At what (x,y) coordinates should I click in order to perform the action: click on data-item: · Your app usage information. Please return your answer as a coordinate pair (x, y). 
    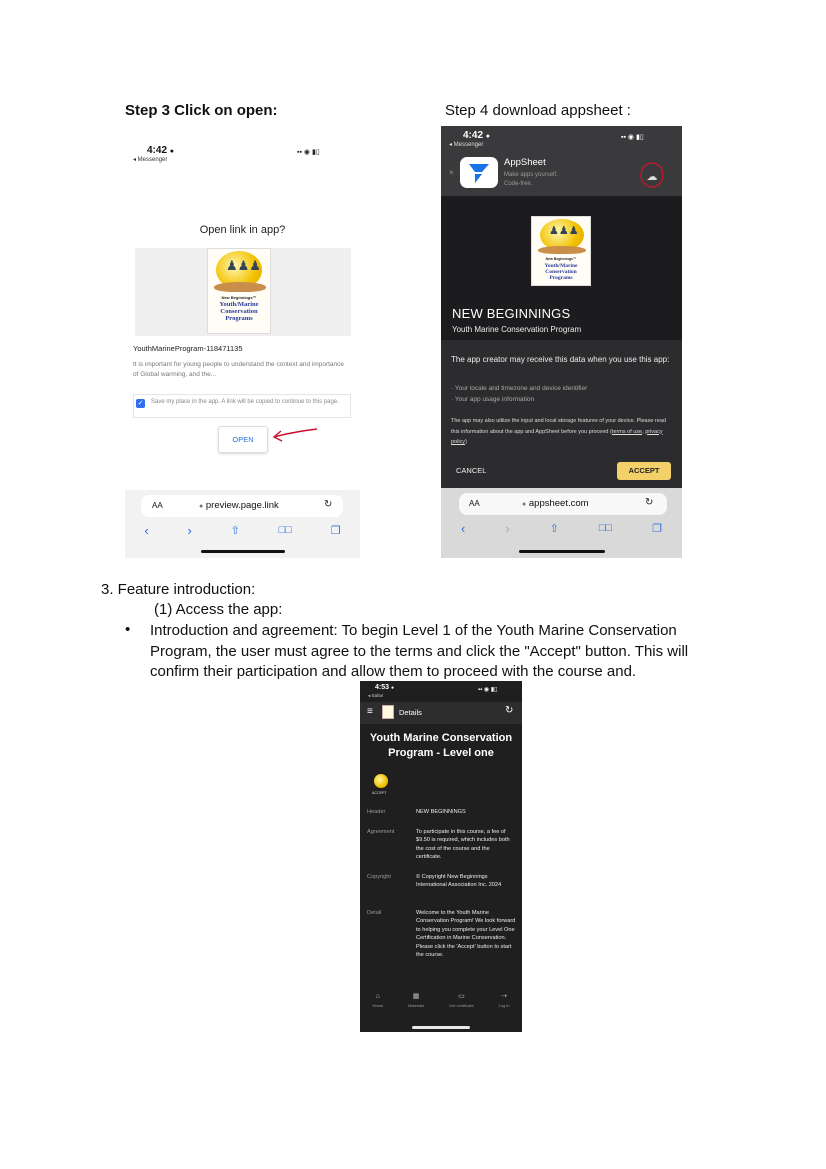
    Looking at the image, I should click on (493, 399).